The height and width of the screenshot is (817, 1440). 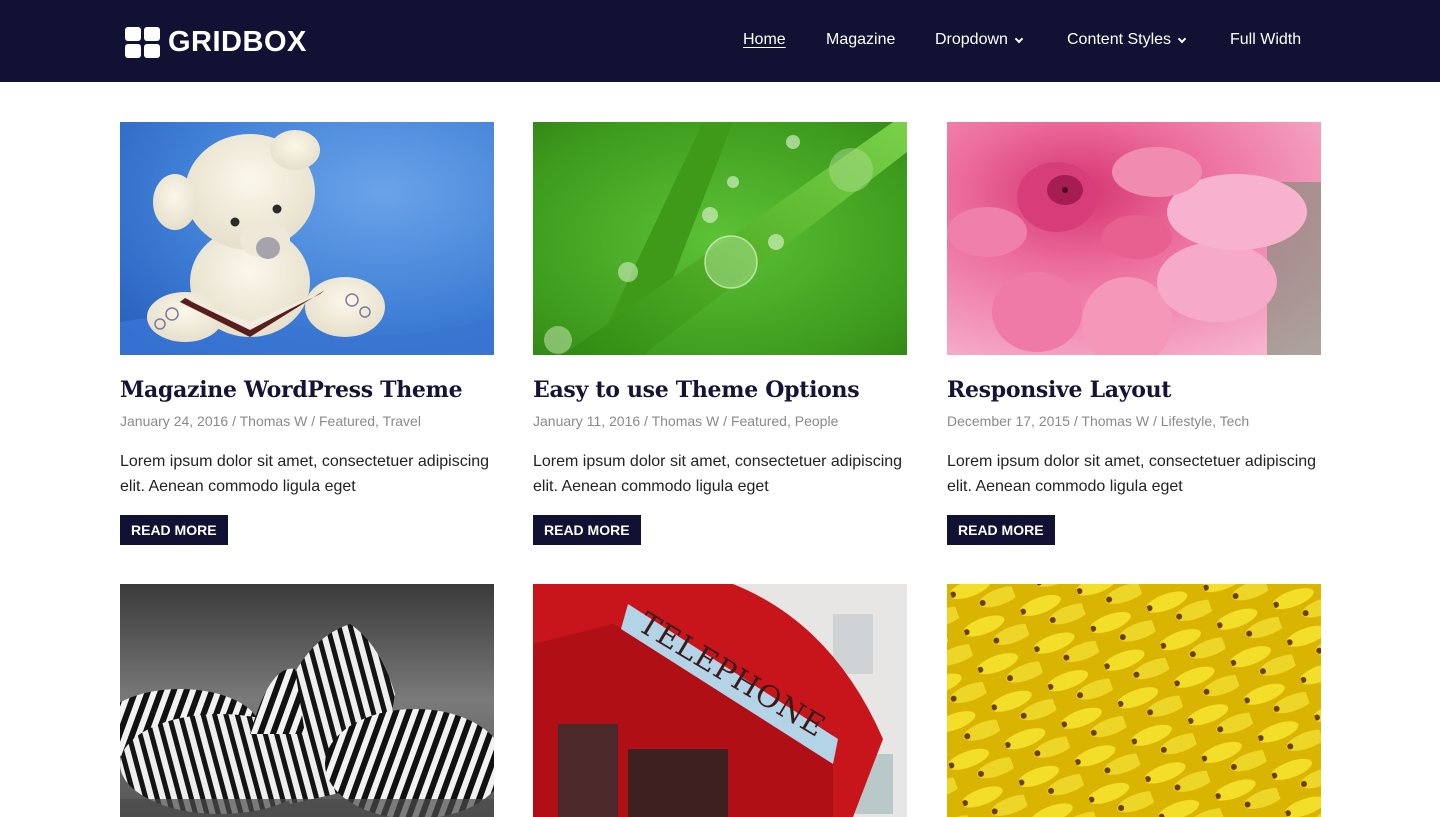 I want to click on logo-text: GRIDBOX, so click(x=237, y=41).